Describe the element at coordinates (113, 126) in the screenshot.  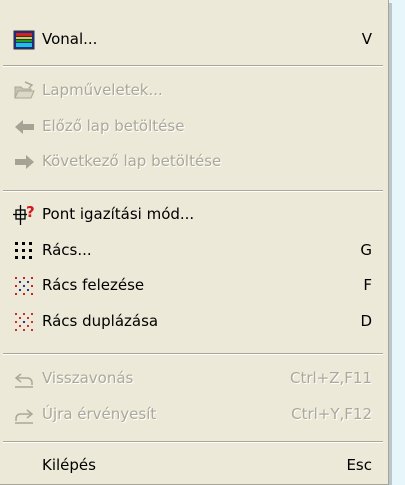
I see `menu-item-label: Előző lap betöltése` at that location.